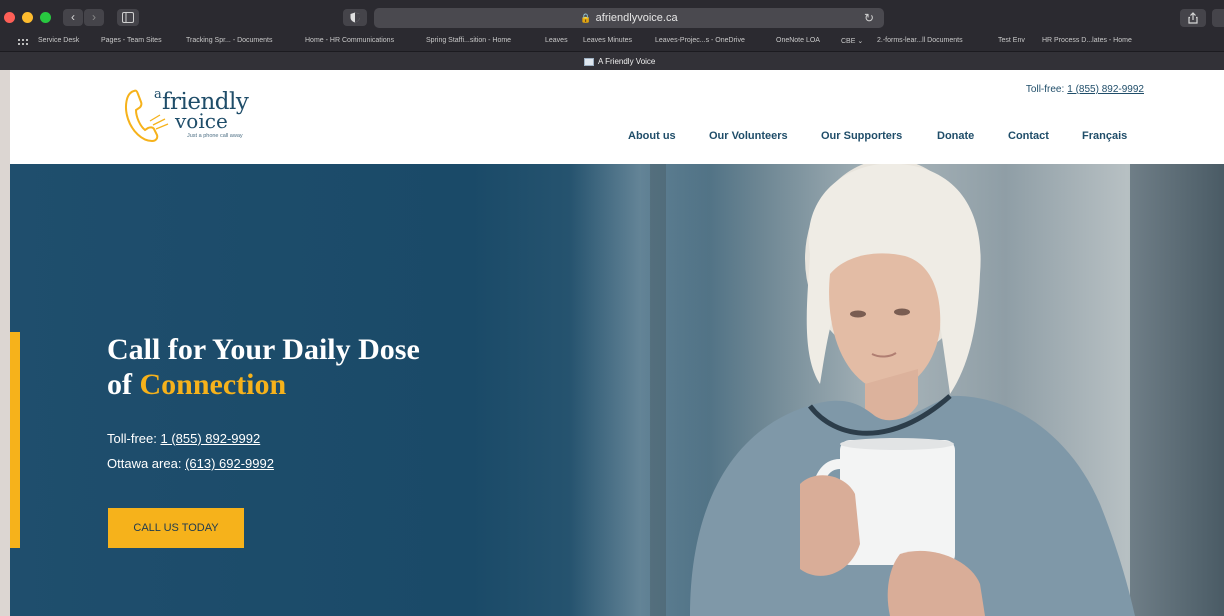  I want to click on address-bar: 🔒 afriendlyvoice.ca ↻, so click(629, 18).